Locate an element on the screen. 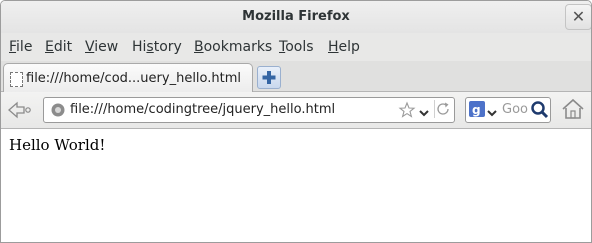 The image size is (592, 243). menu-tools: Tools is located at coordinates (296, 47).